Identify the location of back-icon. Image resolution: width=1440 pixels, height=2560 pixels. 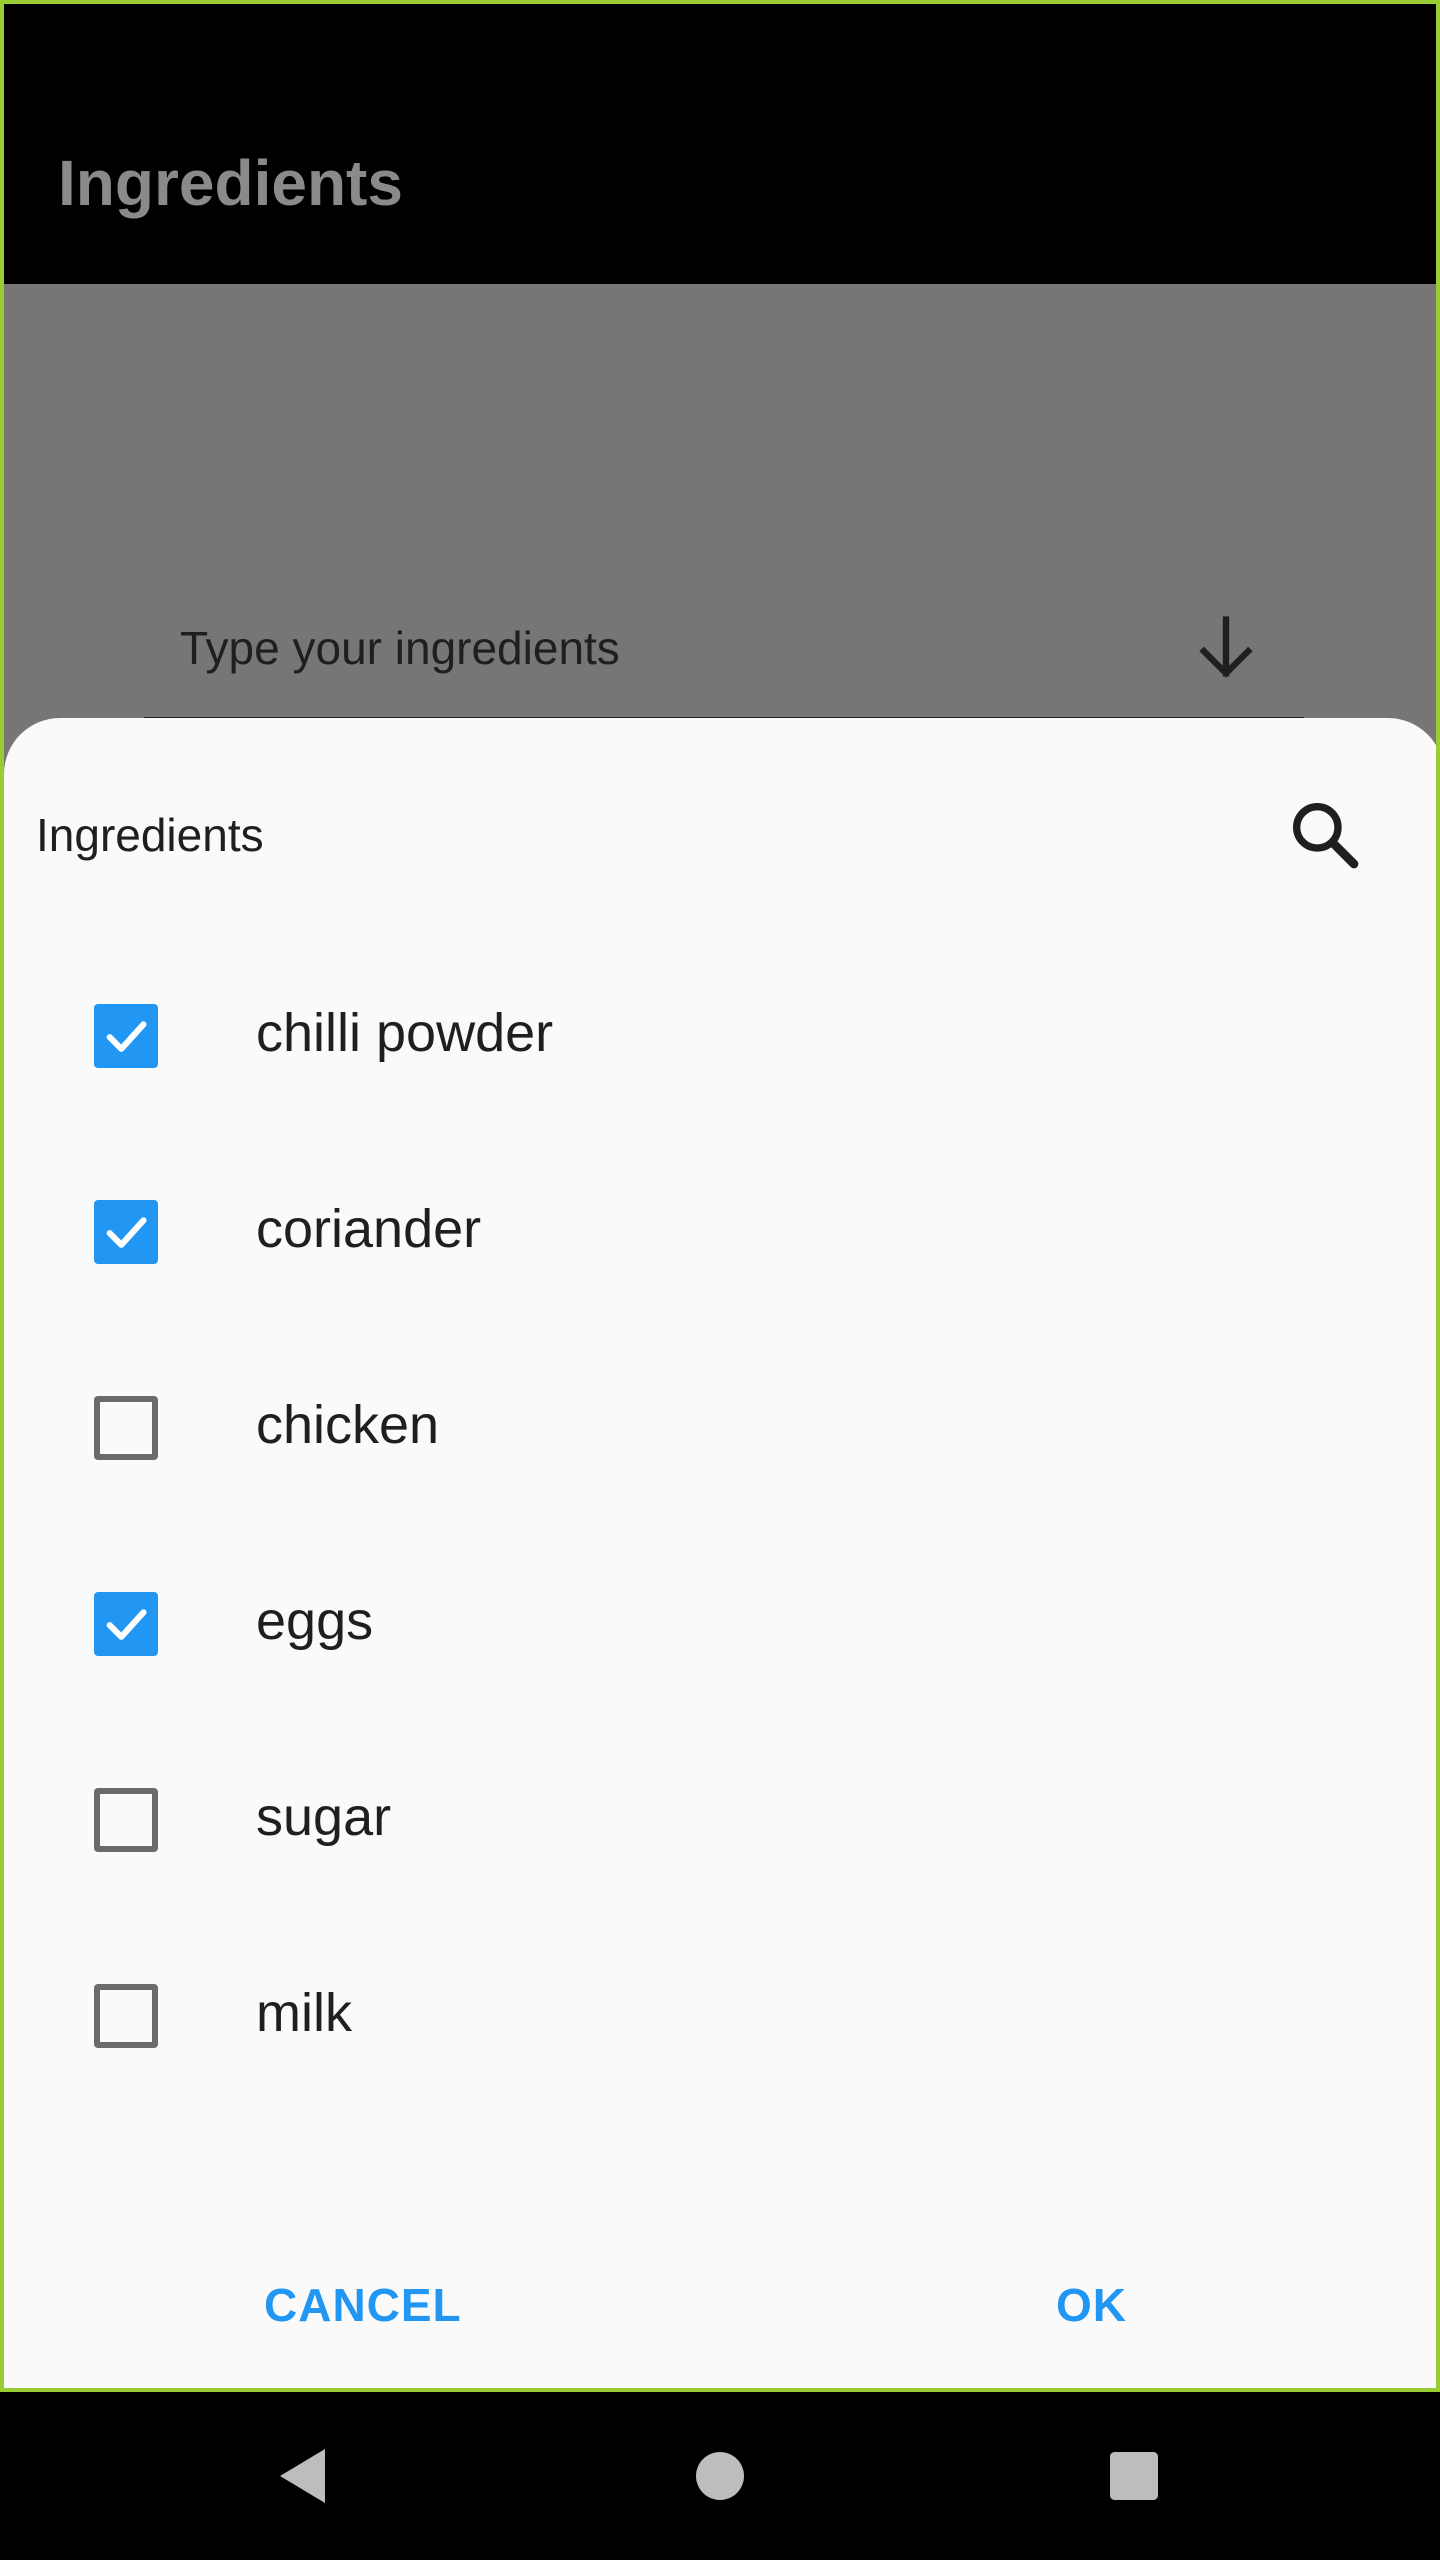
(304, 2476).